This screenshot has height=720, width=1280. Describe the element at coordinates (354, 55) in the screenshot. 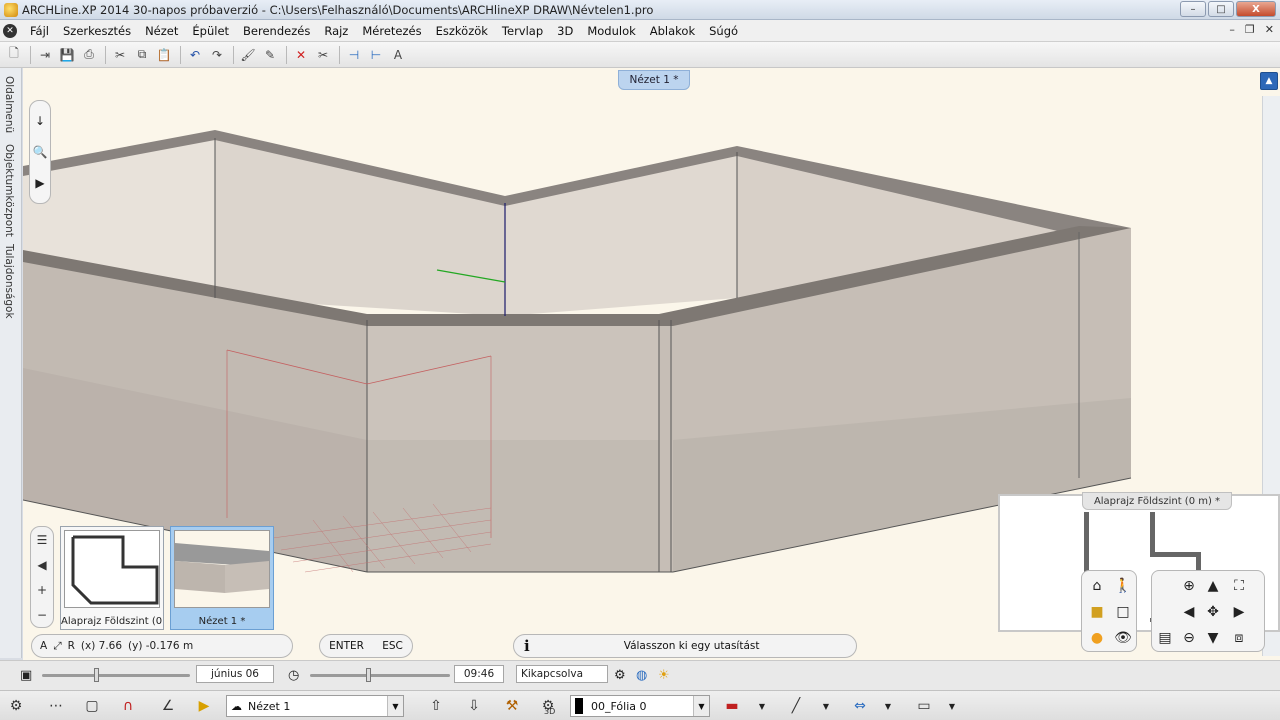

I see `align-icon: ⊣` at that location.